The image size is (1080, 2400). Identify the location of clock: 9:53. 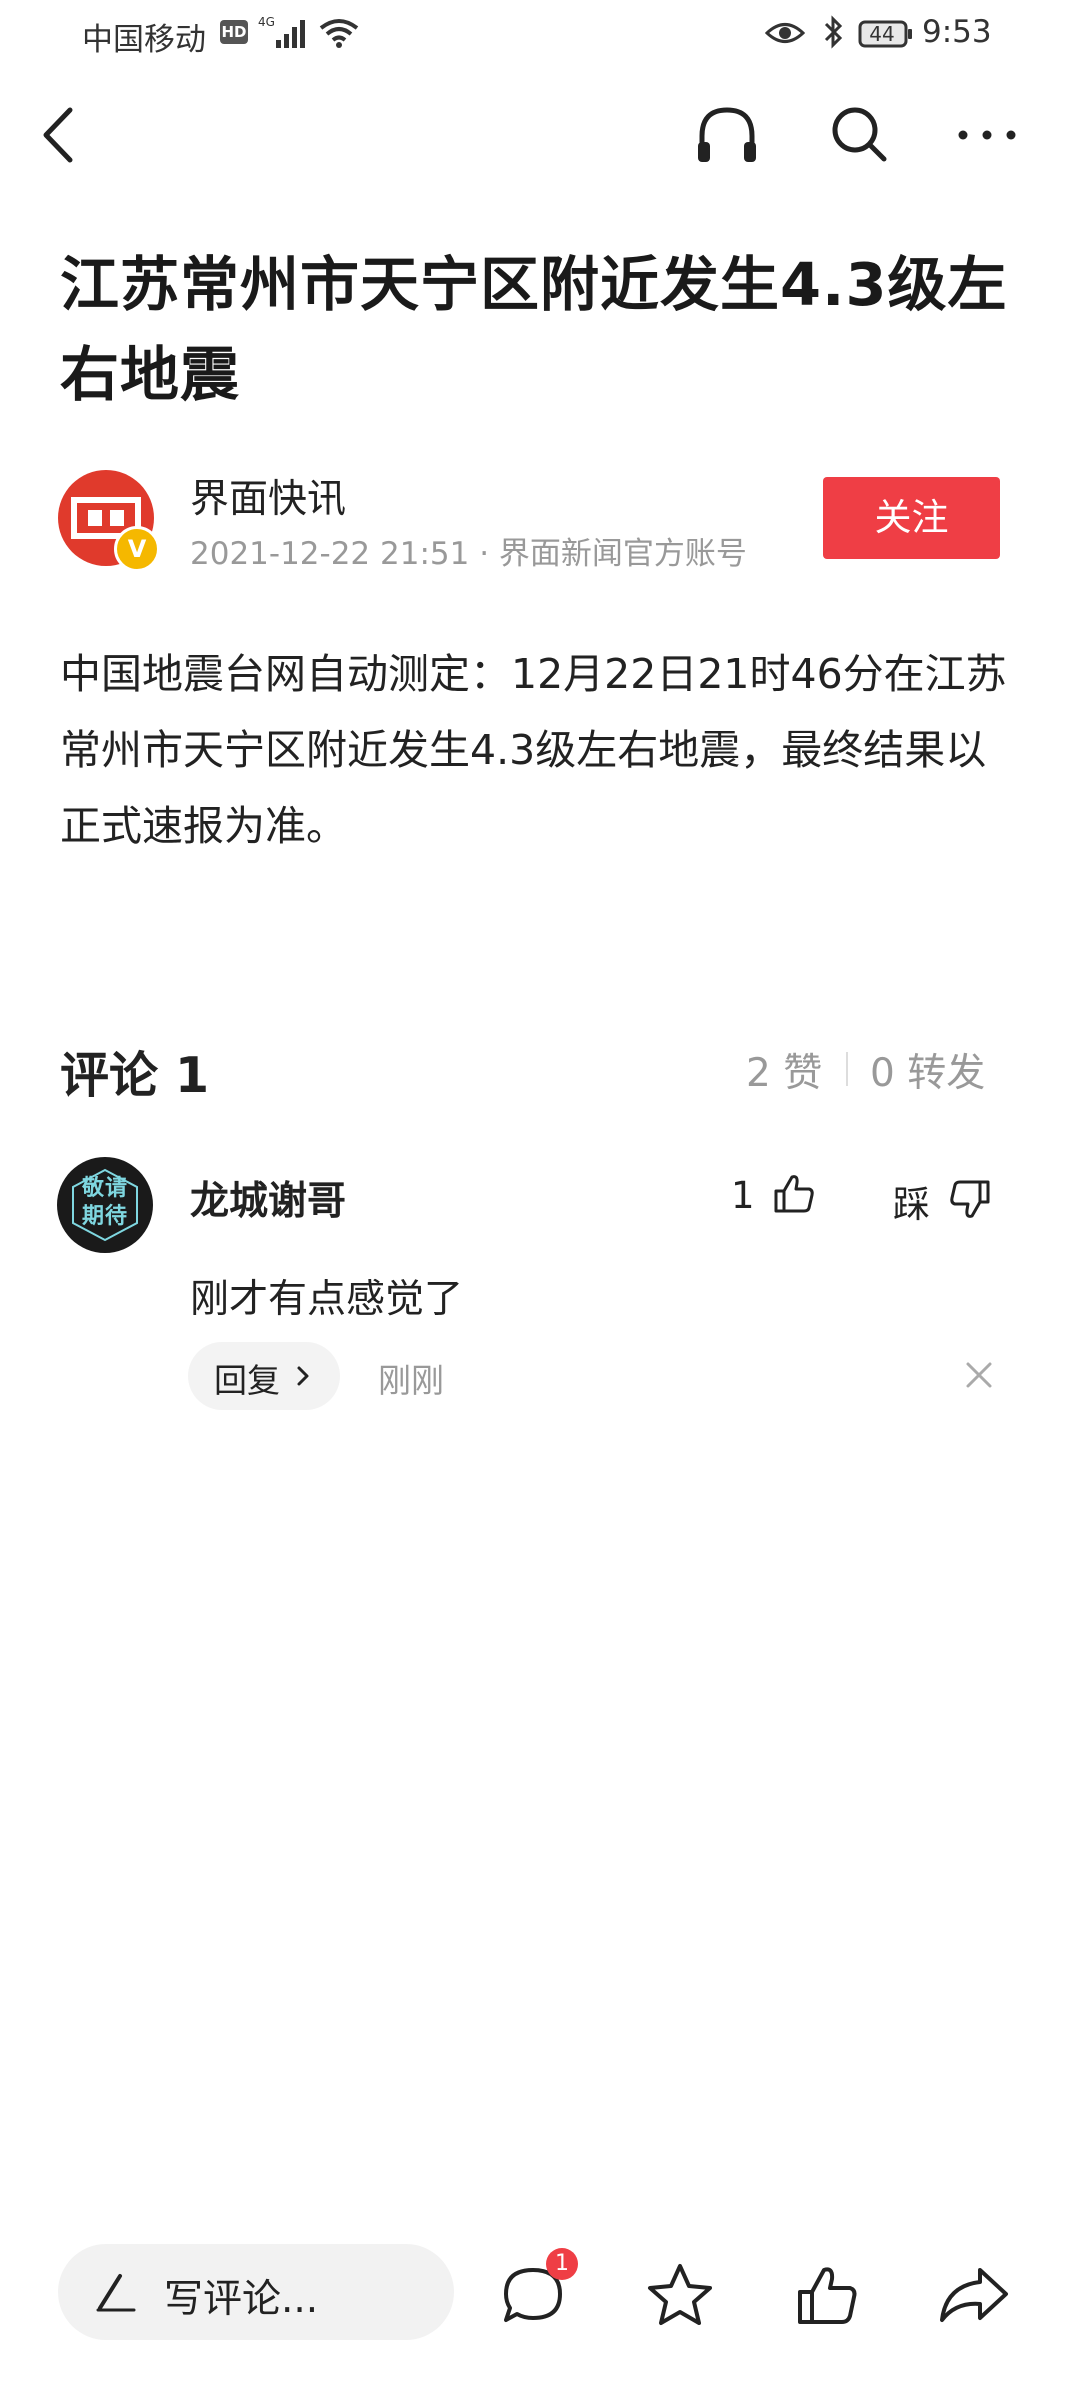
(957, 32).